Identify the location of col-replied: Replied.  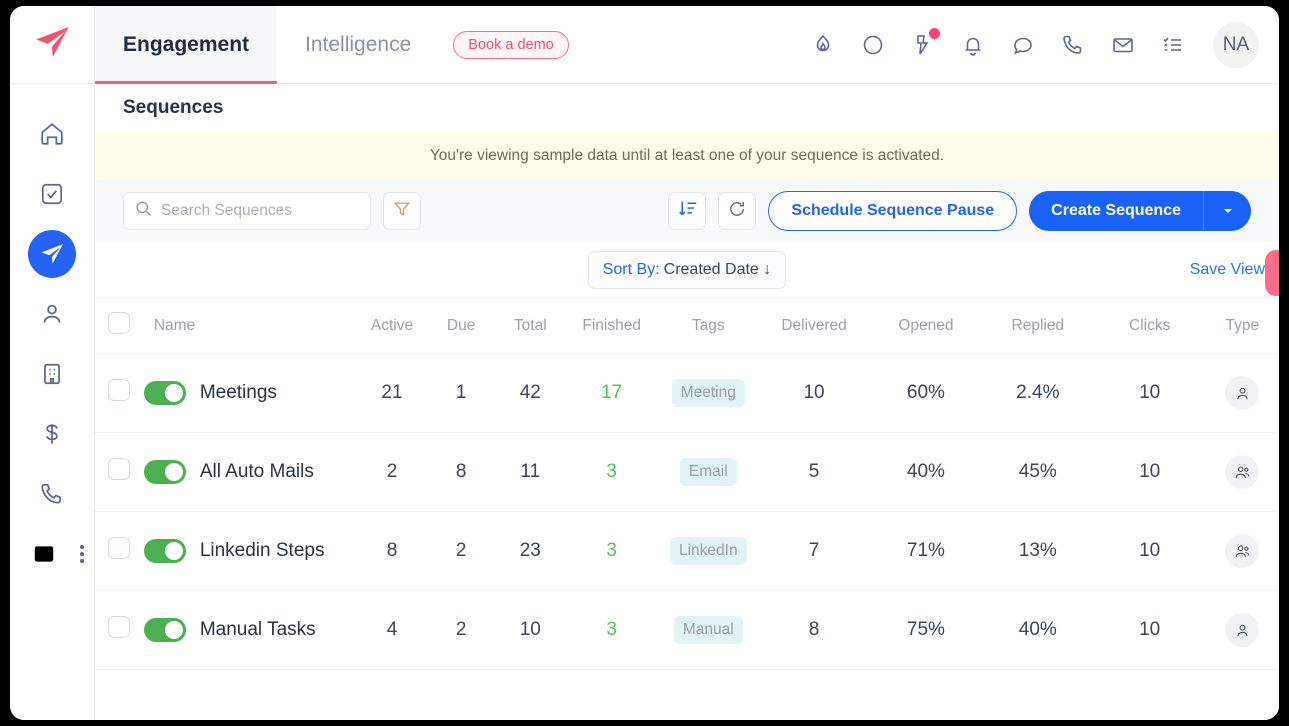
(1037, 326).